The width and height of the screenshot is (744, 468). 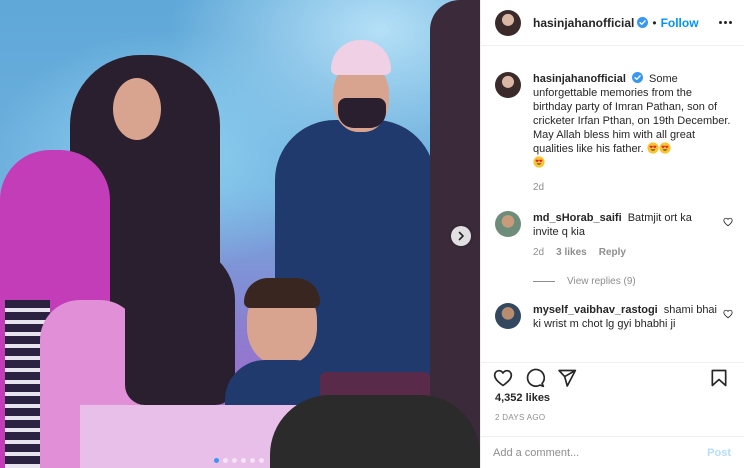 I want to click on photo-face-woman, so click(x=137, y=109).